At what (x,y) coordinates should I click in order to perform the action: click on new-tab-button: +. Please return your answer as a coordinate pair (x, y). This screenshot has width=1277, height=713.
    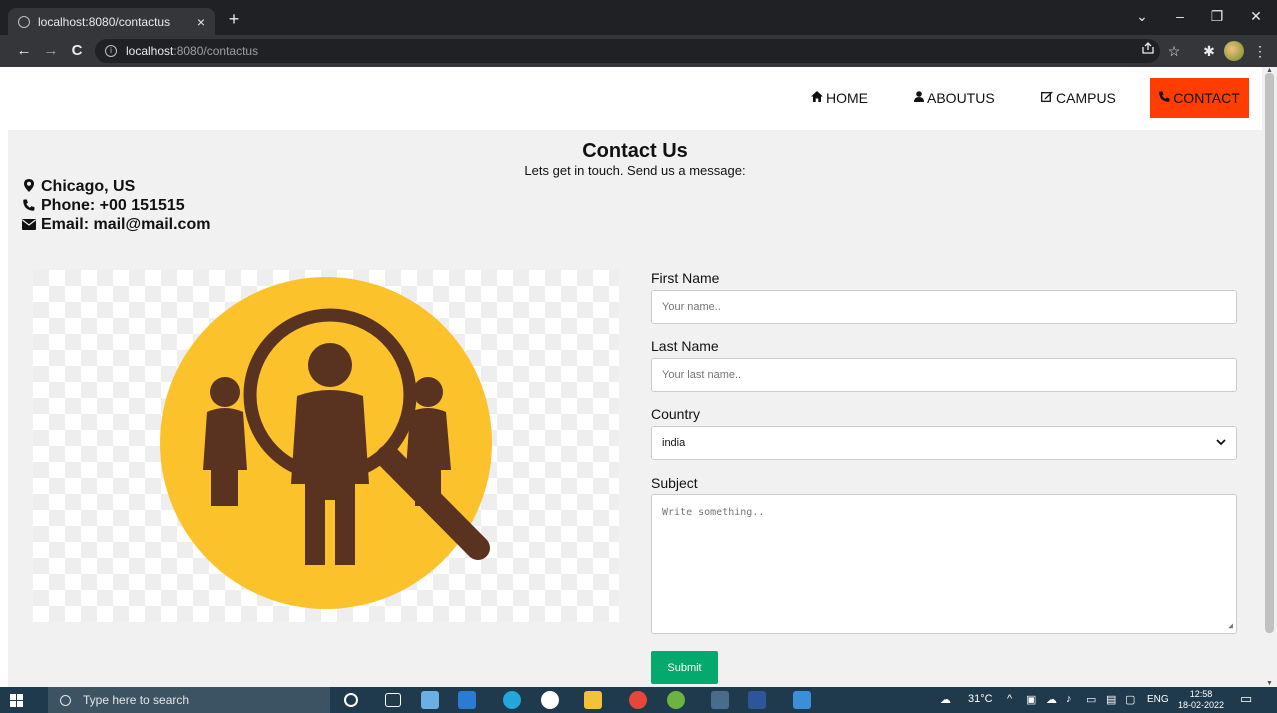
    Looking at the image, I should click on (234, 20).